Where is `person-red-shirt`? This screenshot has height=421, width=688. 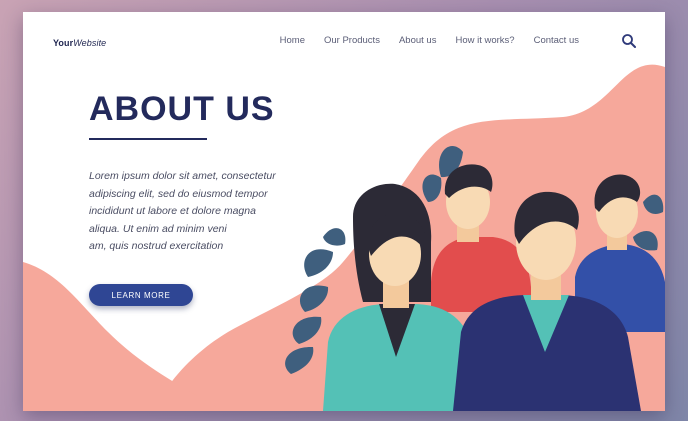 person-red-shirt is located at coordinates (481, 238).